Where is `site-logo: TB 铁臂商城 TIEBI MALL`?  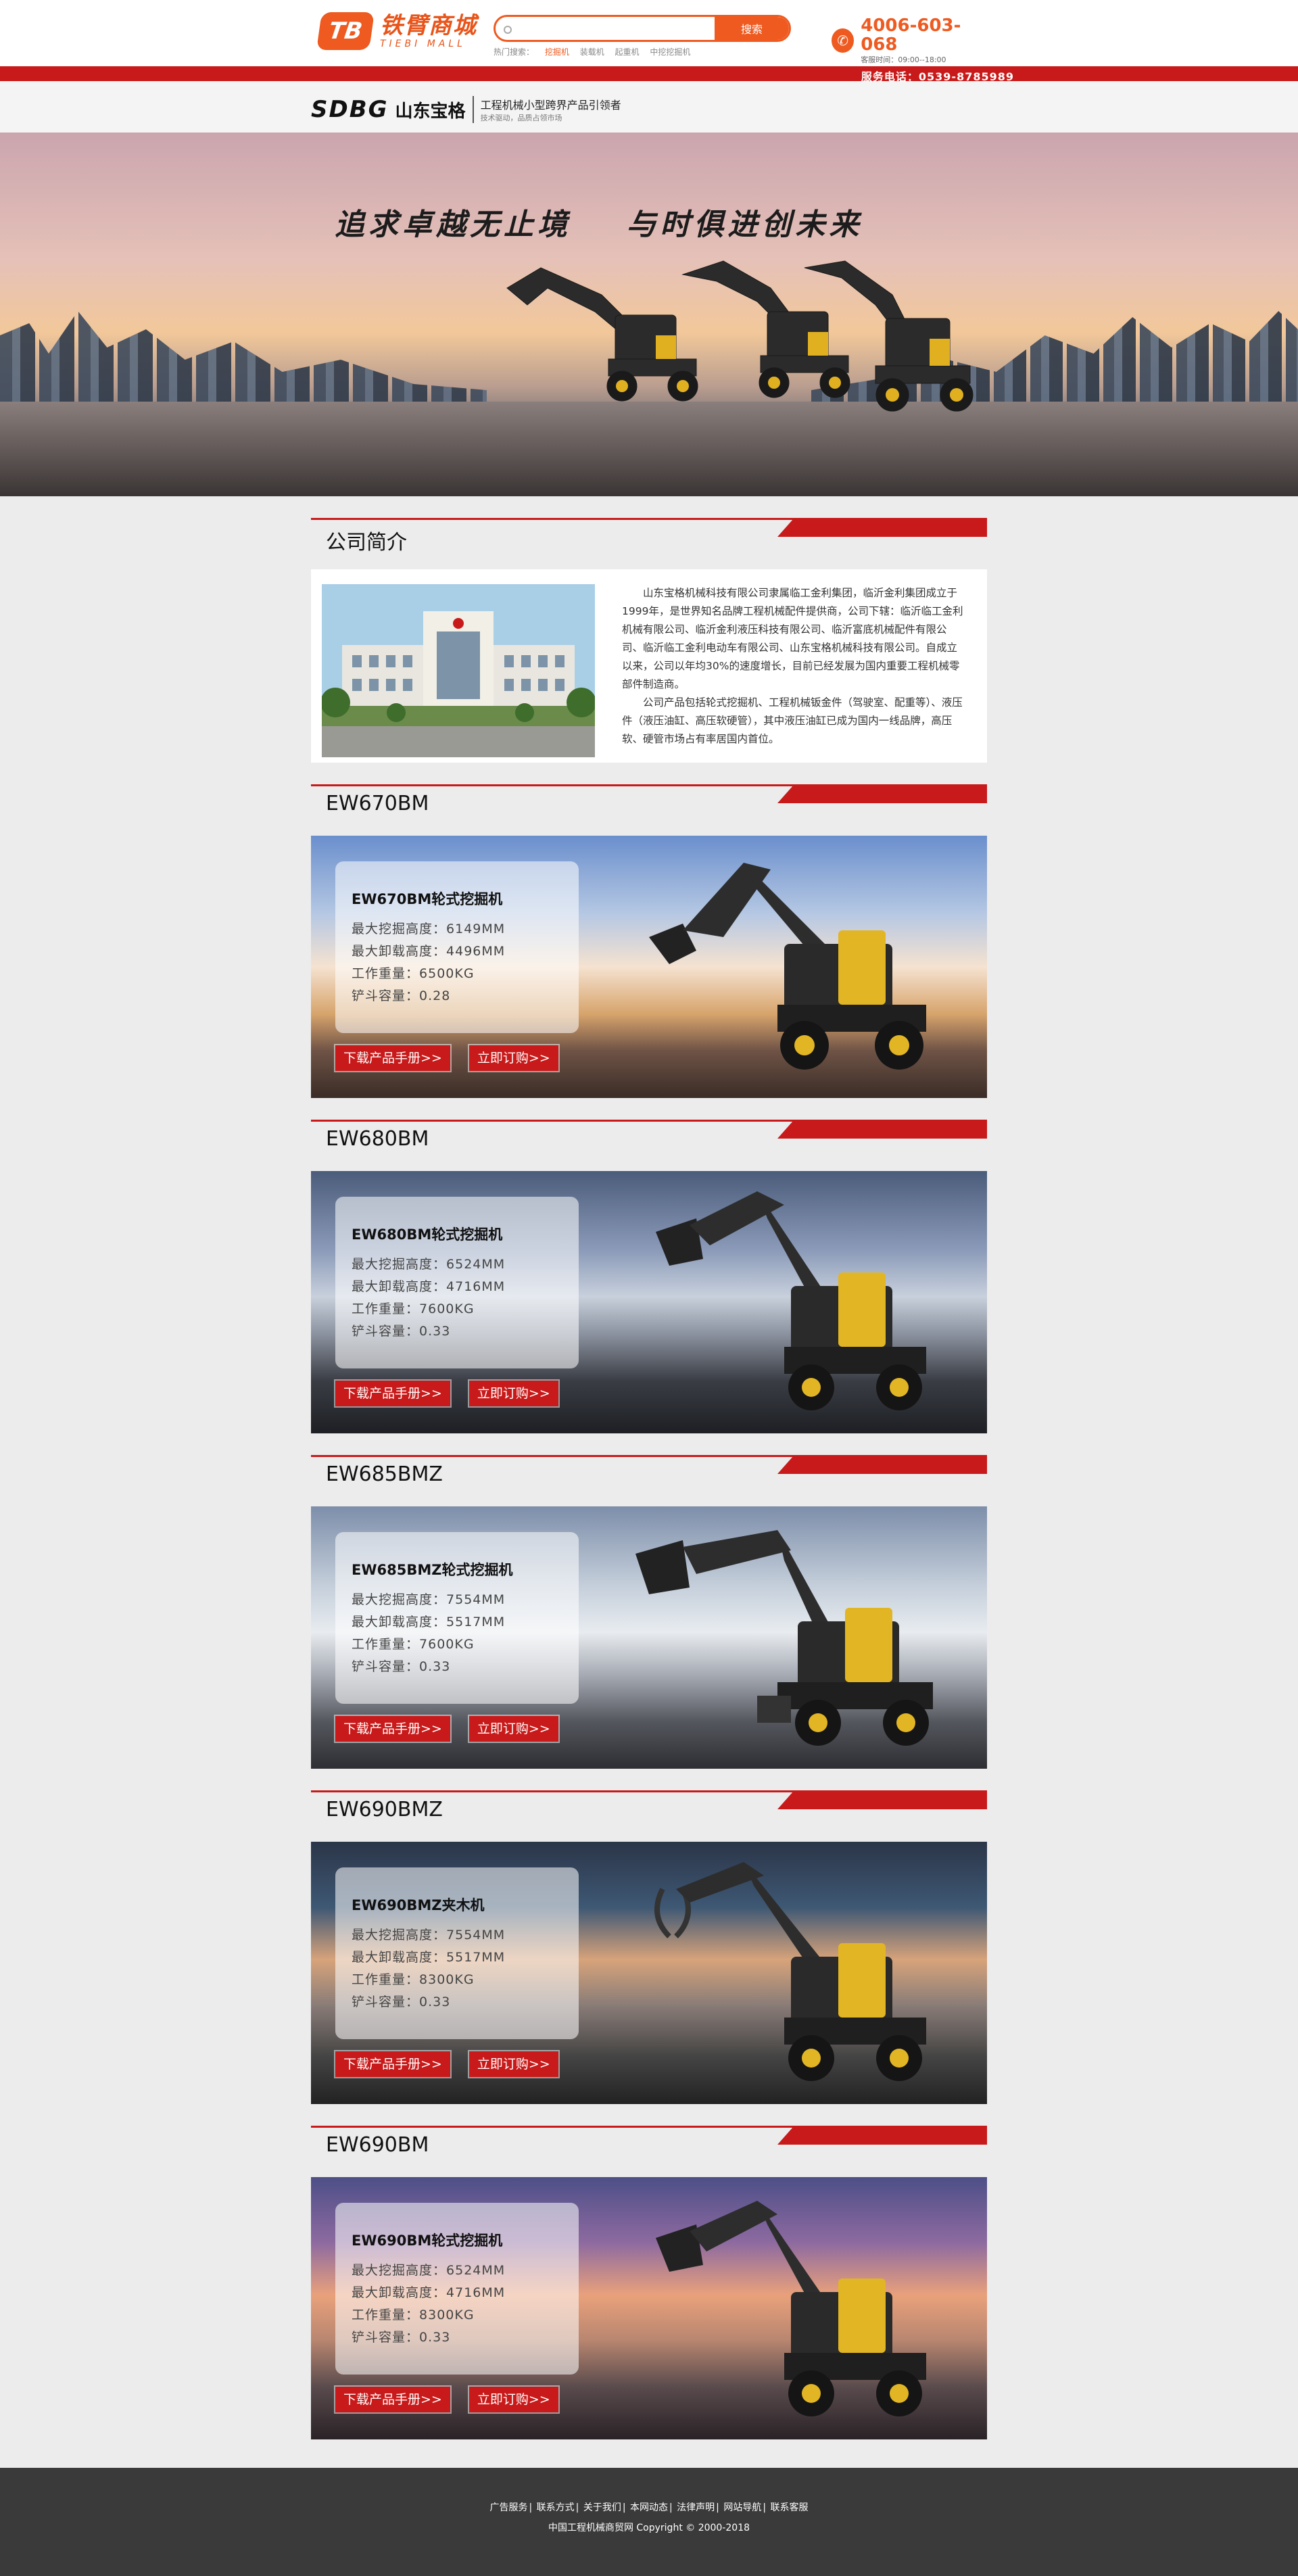
site-logo: TB 铁臂商城 TIEBI MALL is located at coordinates (396, 31).